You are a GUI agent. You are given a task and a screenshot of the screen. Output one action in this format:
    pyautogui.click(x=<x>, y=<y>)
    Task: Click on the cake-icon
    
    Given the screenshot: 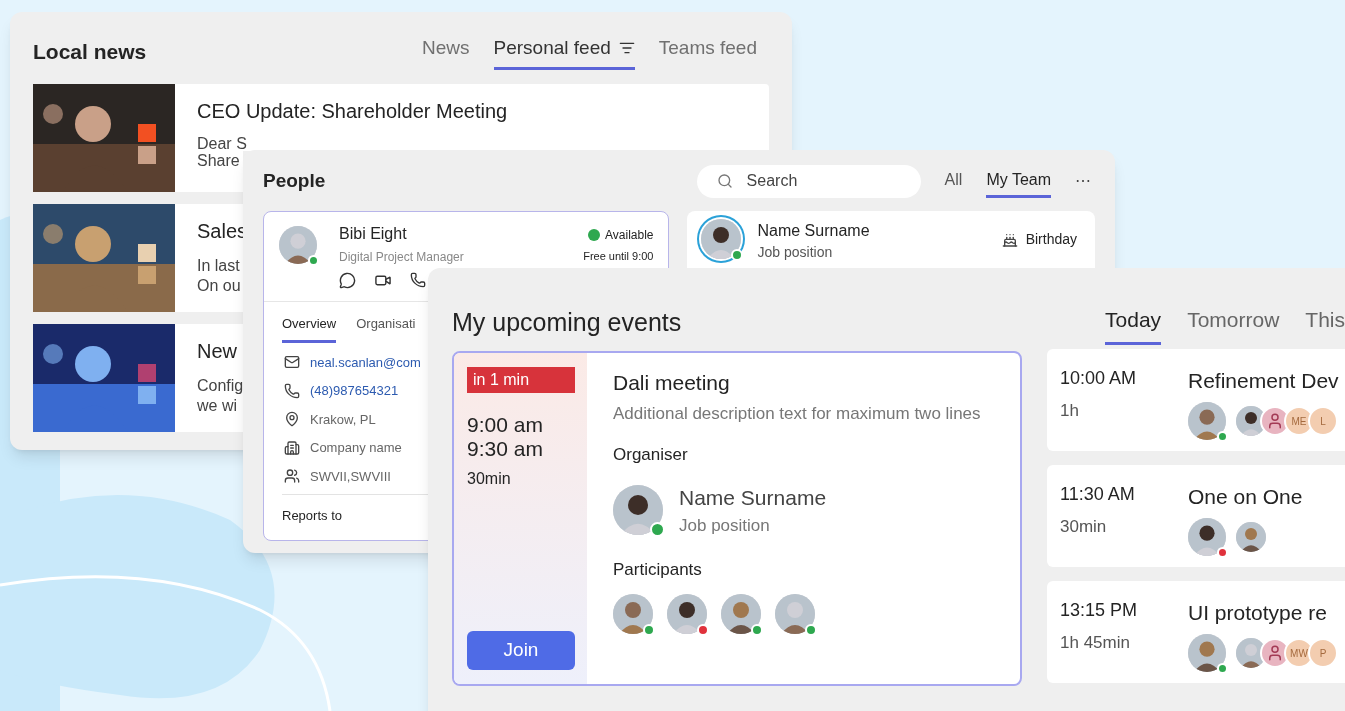 What is the action you would take?
    pyautogui.click(x=1009, y=239)
    